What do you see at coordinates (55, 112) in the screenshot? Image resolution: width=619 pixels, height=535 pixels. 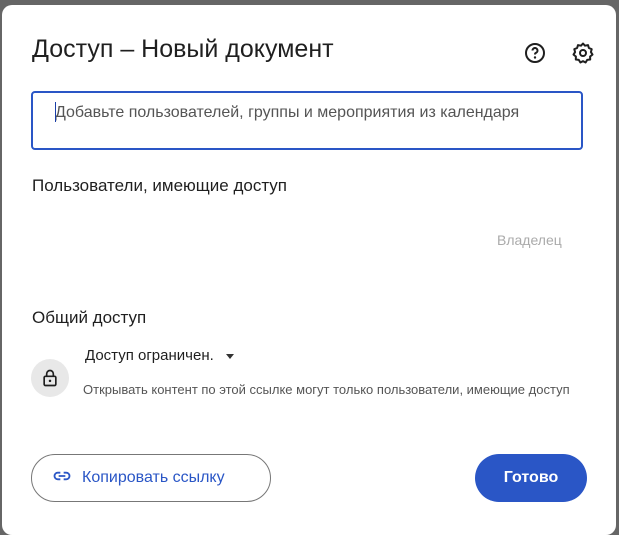 I see `text-caret` at bounding box center [55, 112].